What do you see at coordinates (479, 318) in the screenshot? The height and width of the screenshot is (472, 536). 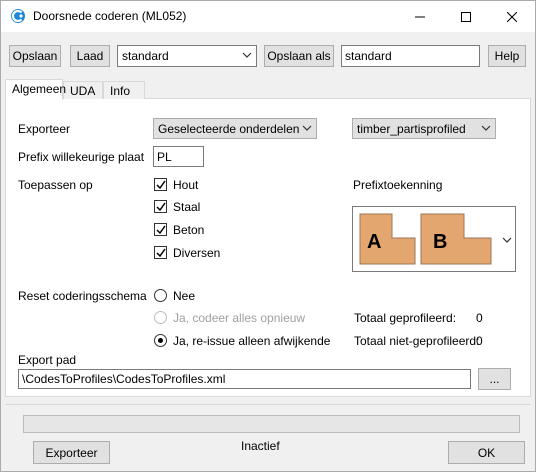 I see `total-profiled-value: 0` at bounding box center [479, 318].